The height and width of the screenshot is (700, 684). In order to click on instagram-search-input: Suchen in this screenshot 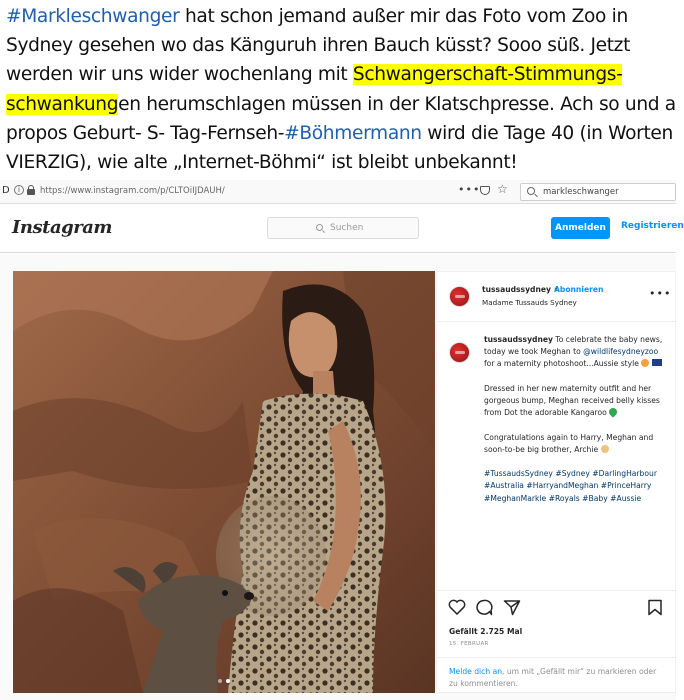, I will do `click(343, 228)`.